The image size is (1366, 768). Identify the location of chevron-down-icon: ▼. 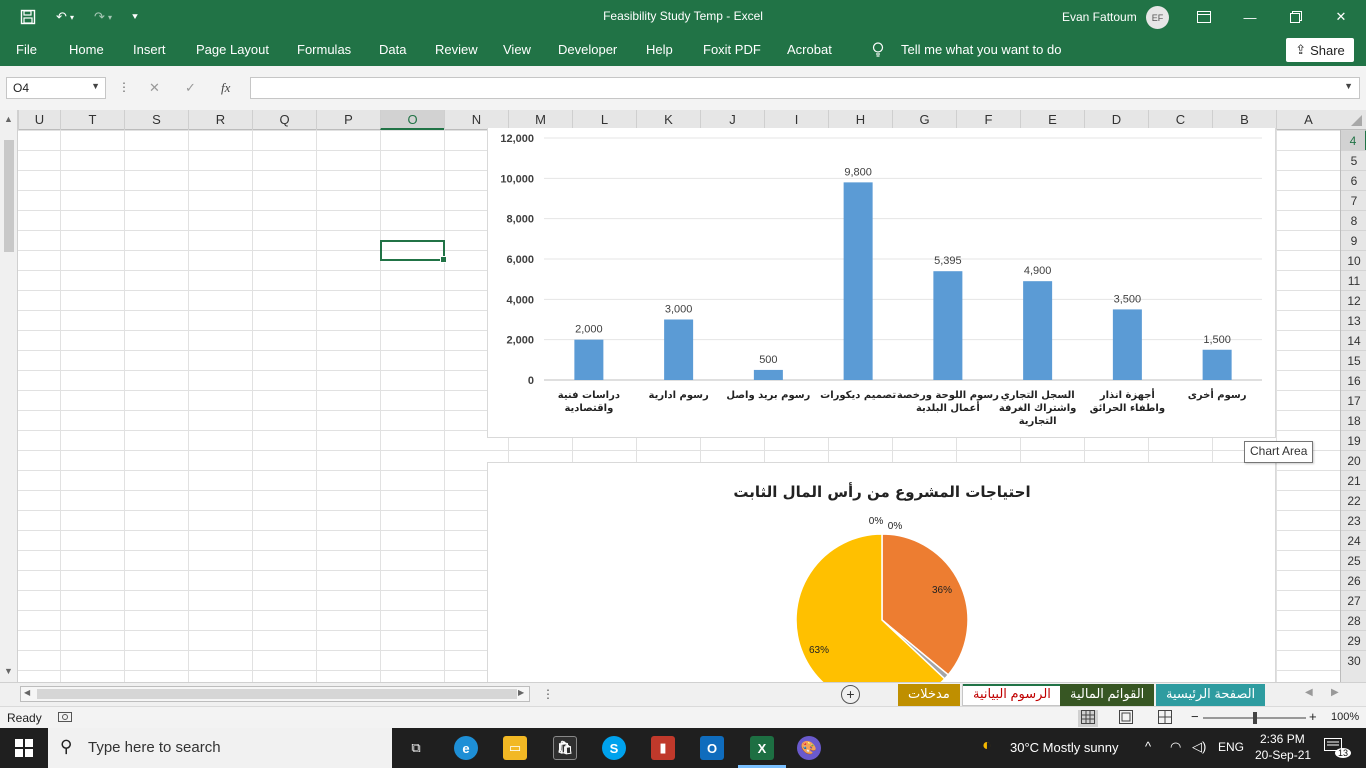
(95, 86).